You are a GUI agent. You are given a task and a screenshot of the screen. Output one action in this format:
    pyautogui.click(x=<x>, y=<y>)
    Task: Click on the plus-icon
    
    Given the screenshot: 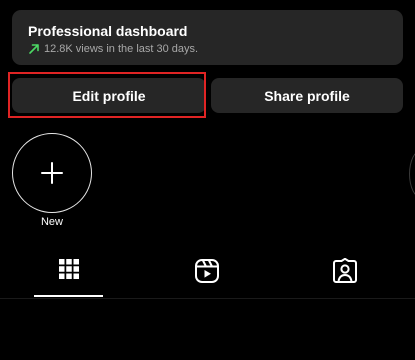 What is the action you would take?
    pyautogui.click(x=52, y=173)
    